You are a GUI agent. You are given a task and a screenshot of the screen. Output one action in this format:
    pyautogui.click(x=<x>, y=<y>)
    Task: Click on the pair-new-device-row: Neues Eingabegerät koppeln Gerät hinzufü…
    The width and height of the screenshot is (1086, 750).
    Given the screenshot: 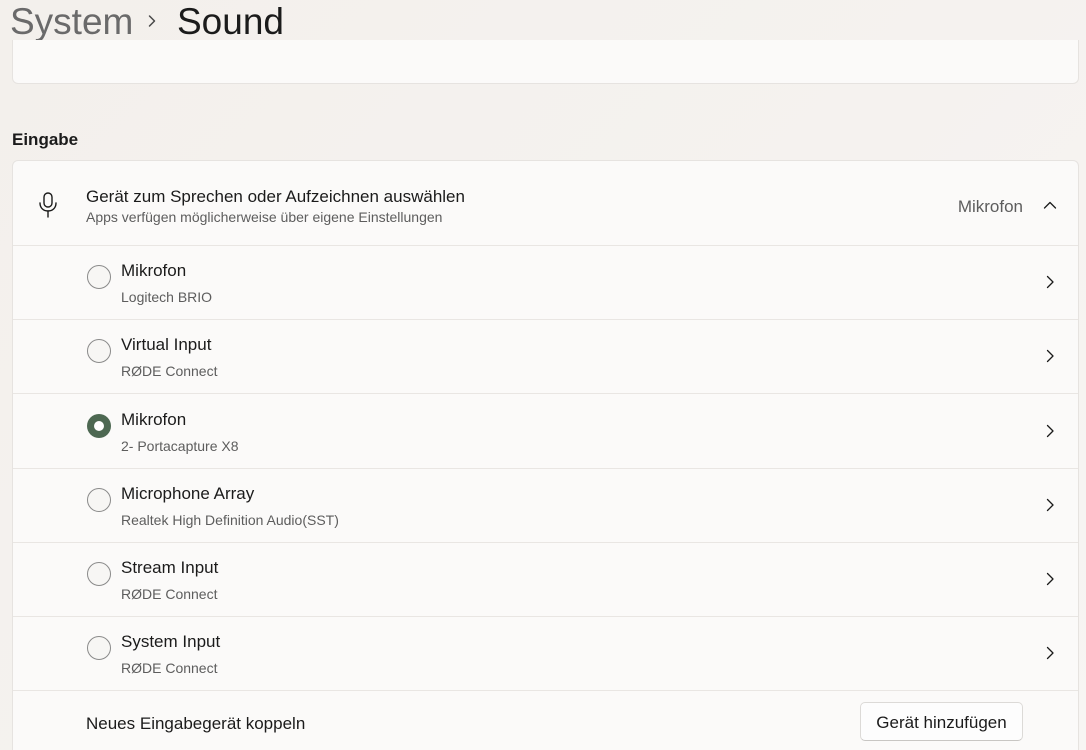 What is the action you would take?
    pyautogui.click(x=545, y=720)
    